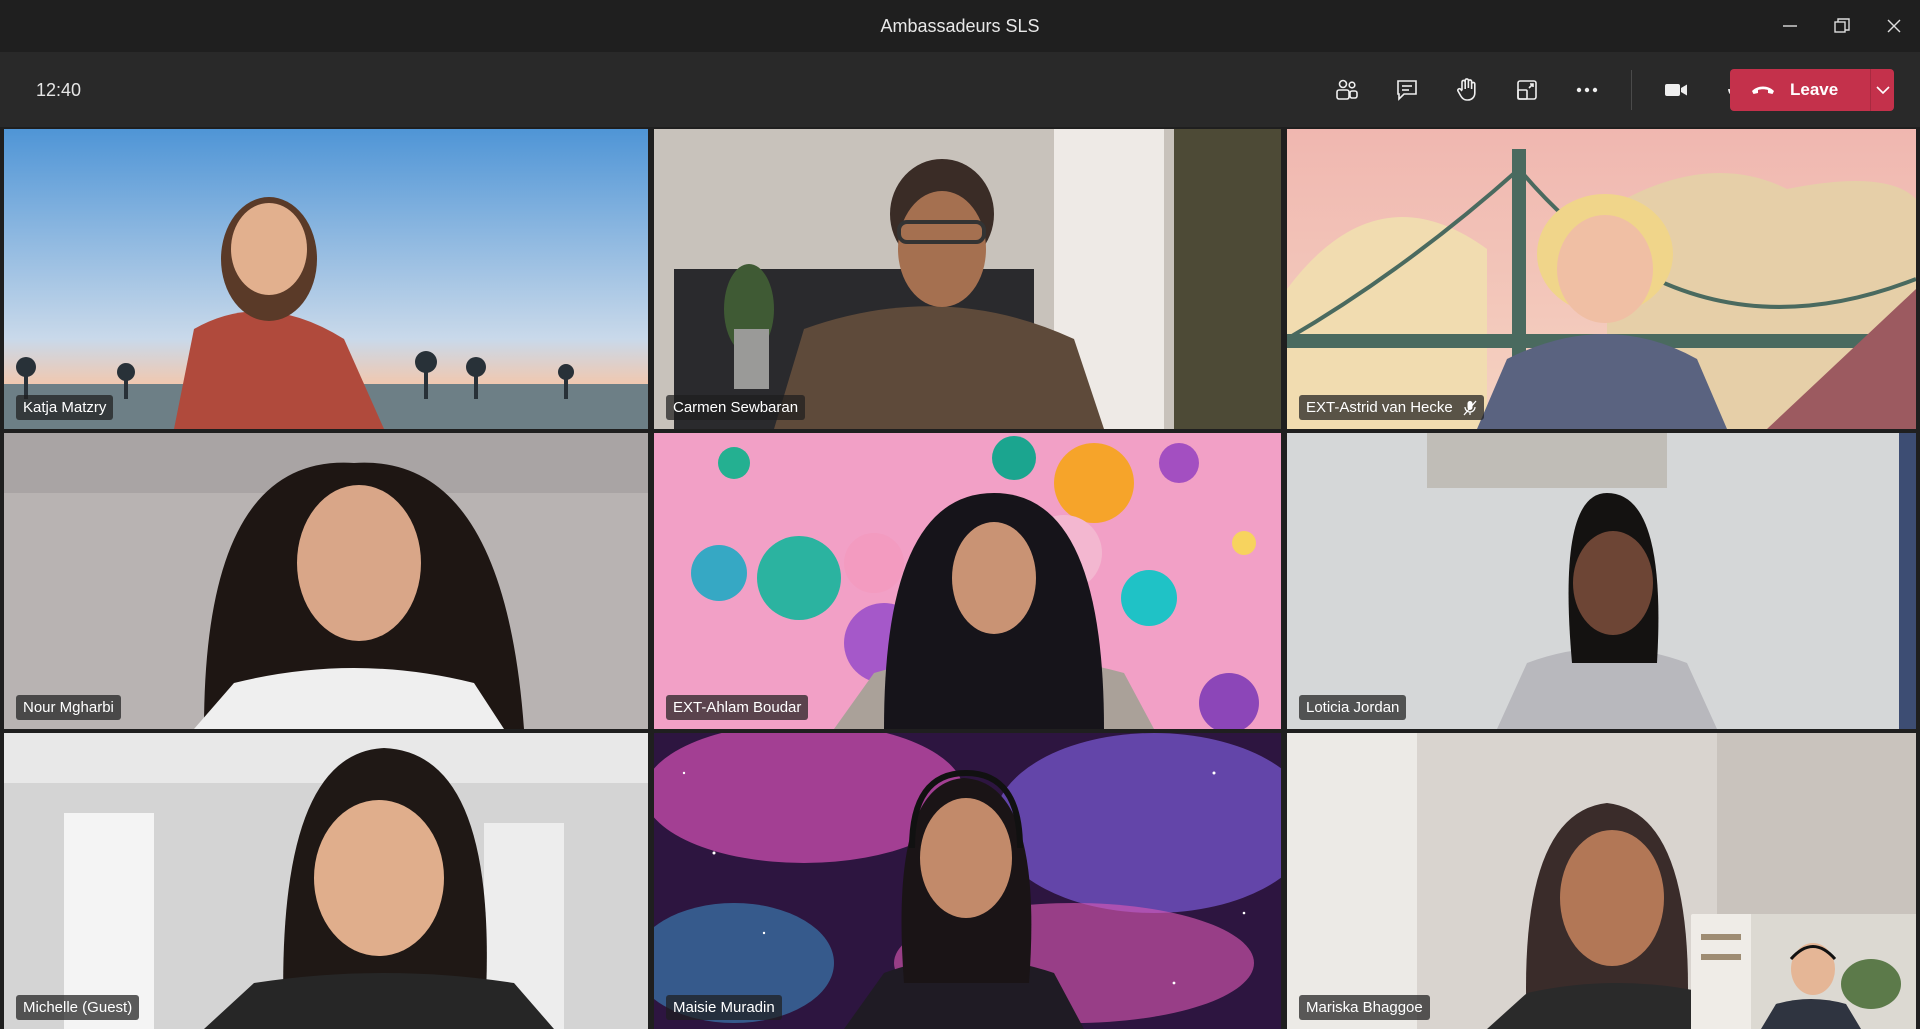 This screenshot has width=1920, height=1029. I want to click on window-controls, so click(1842, 26).